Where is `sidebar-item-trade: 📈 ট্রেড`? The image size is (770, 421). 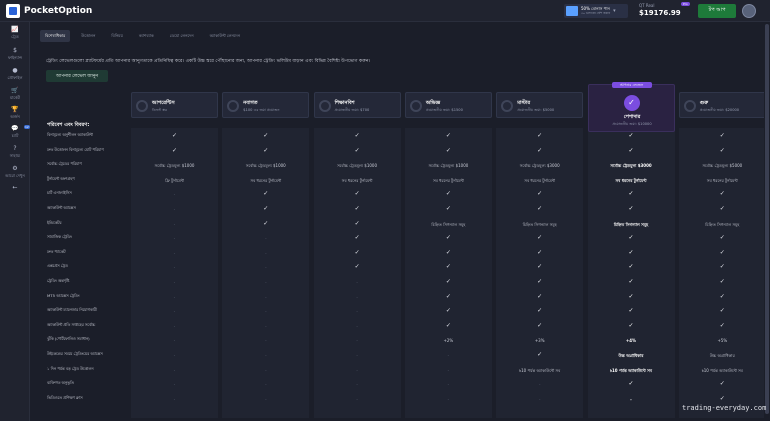 sidebar-item-trade: 📈 ট্রেড is located at coordinates (15, 35).